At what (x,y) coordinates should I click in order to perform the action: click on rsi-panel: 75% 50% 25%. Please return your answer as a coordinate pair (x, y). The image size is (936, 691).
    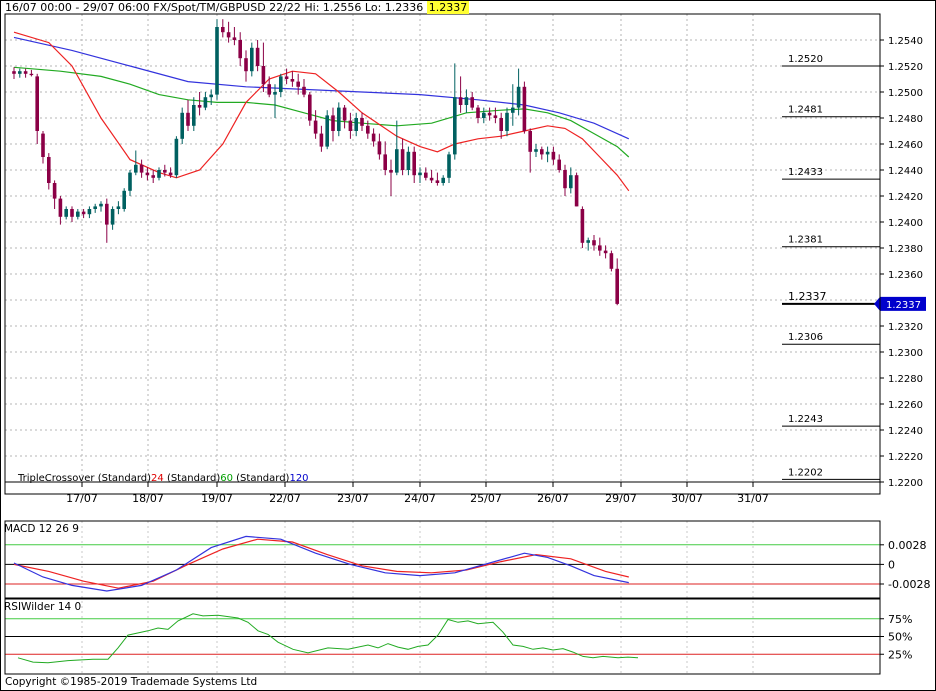
    Looking at the image, I should click on (458, 638).